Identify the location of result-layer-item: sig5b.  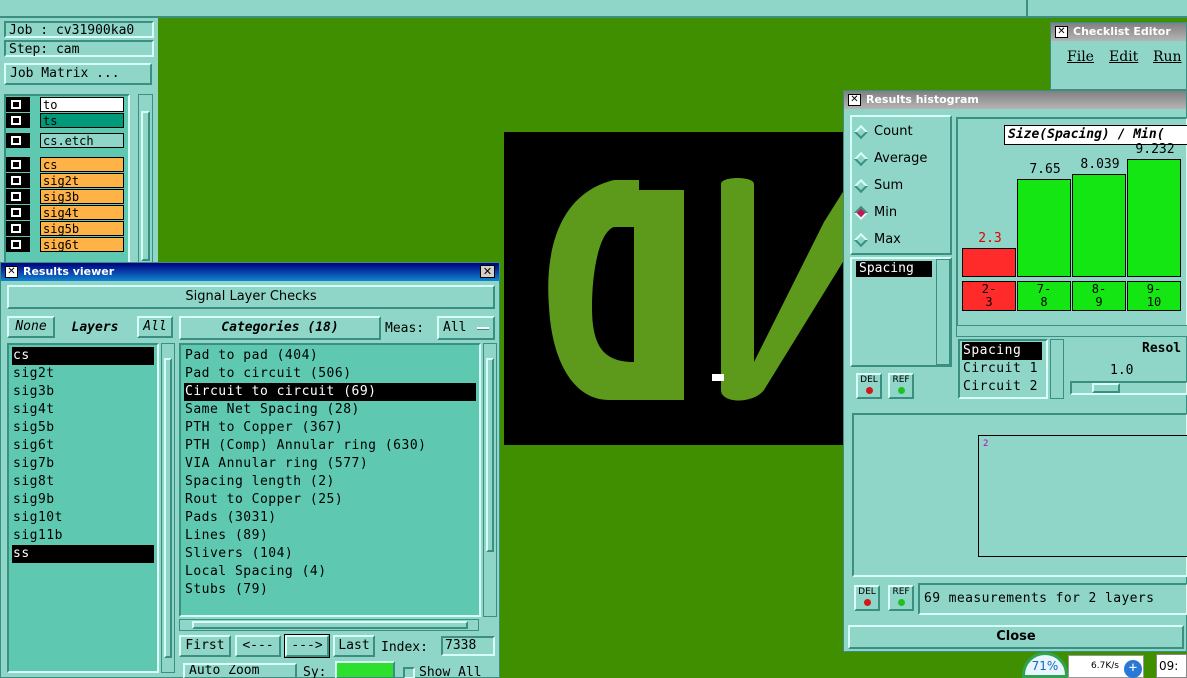
(83, 428).